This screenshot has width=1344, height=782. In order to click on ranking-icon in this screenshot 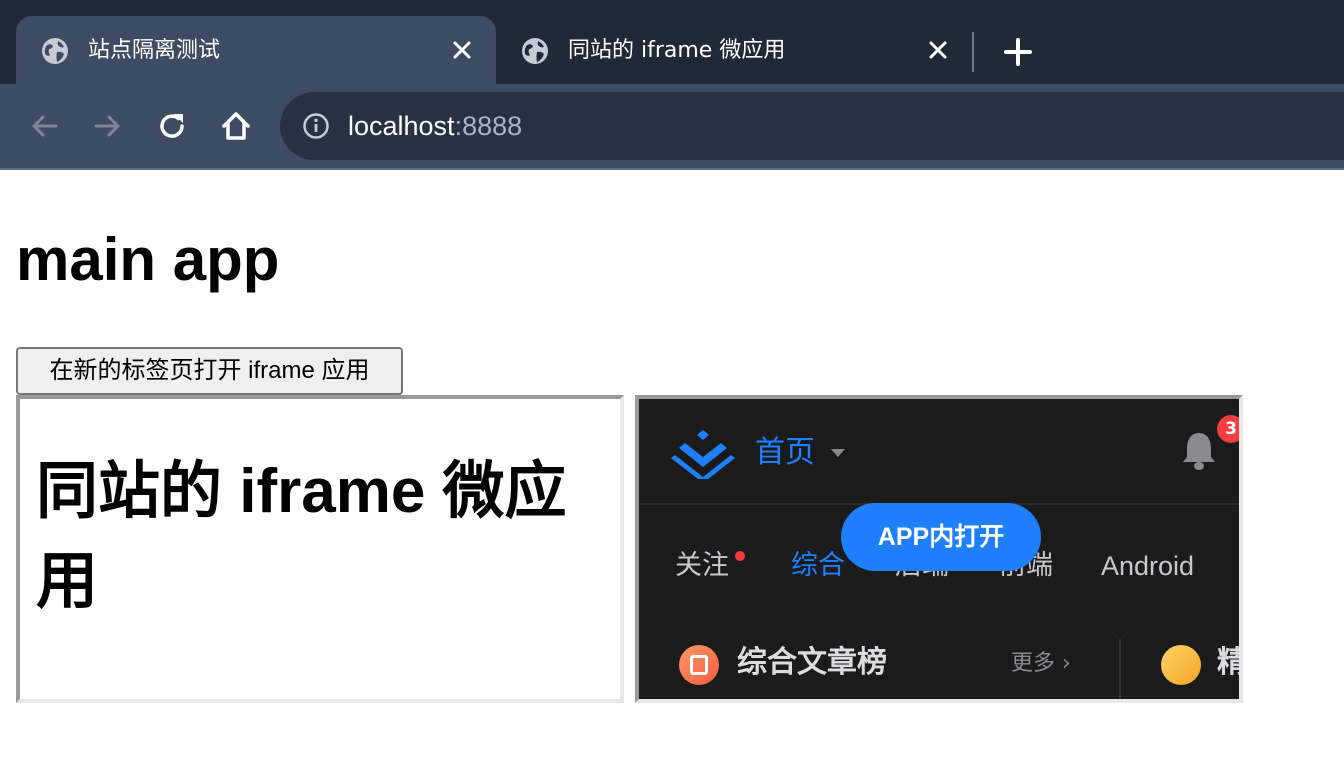, I will do `click(699, 665)`.